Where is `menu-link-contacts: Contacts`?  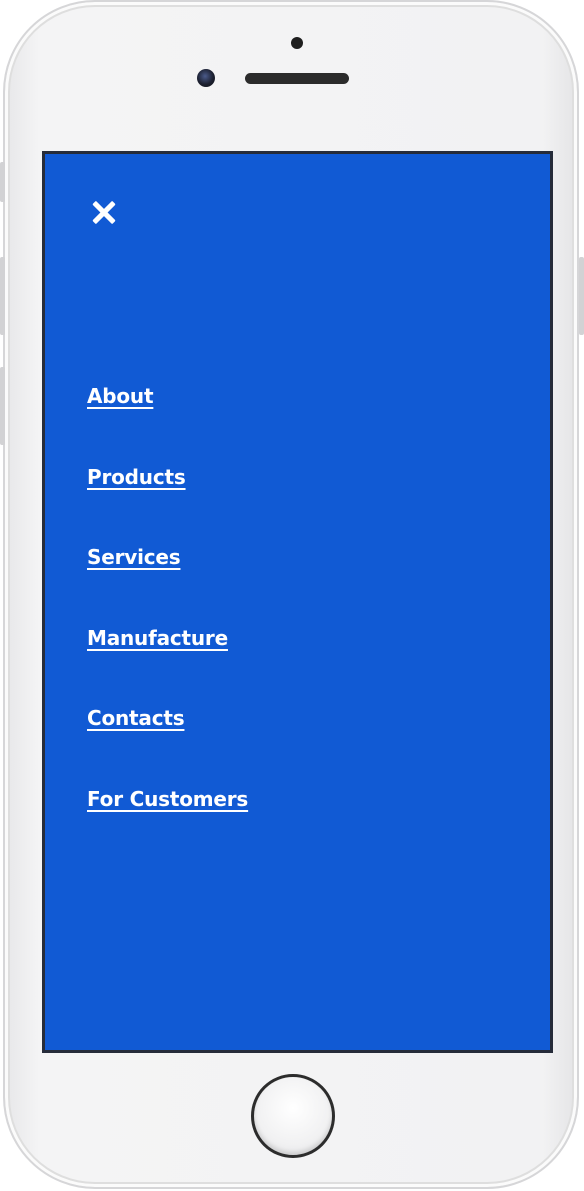
menu-link-contacts: Contacts is located at coordinates (136, 718).